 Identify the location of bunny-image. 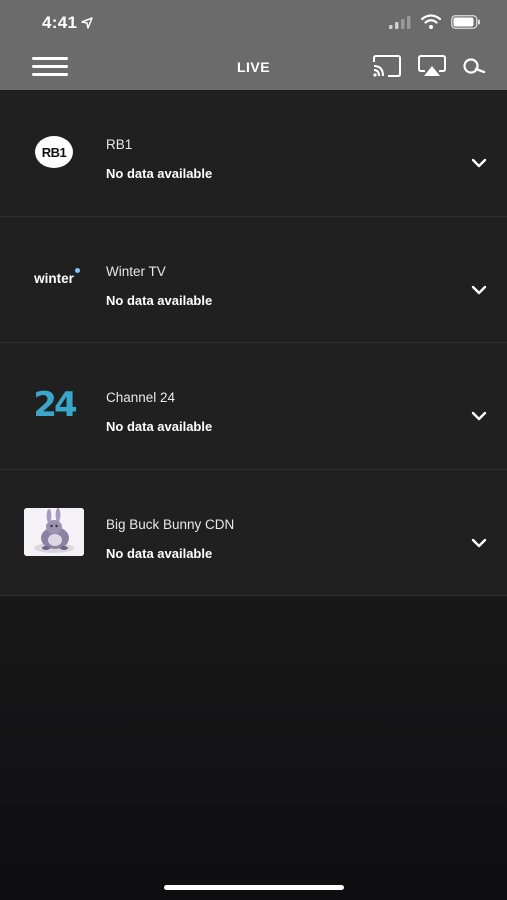
(54, 531).